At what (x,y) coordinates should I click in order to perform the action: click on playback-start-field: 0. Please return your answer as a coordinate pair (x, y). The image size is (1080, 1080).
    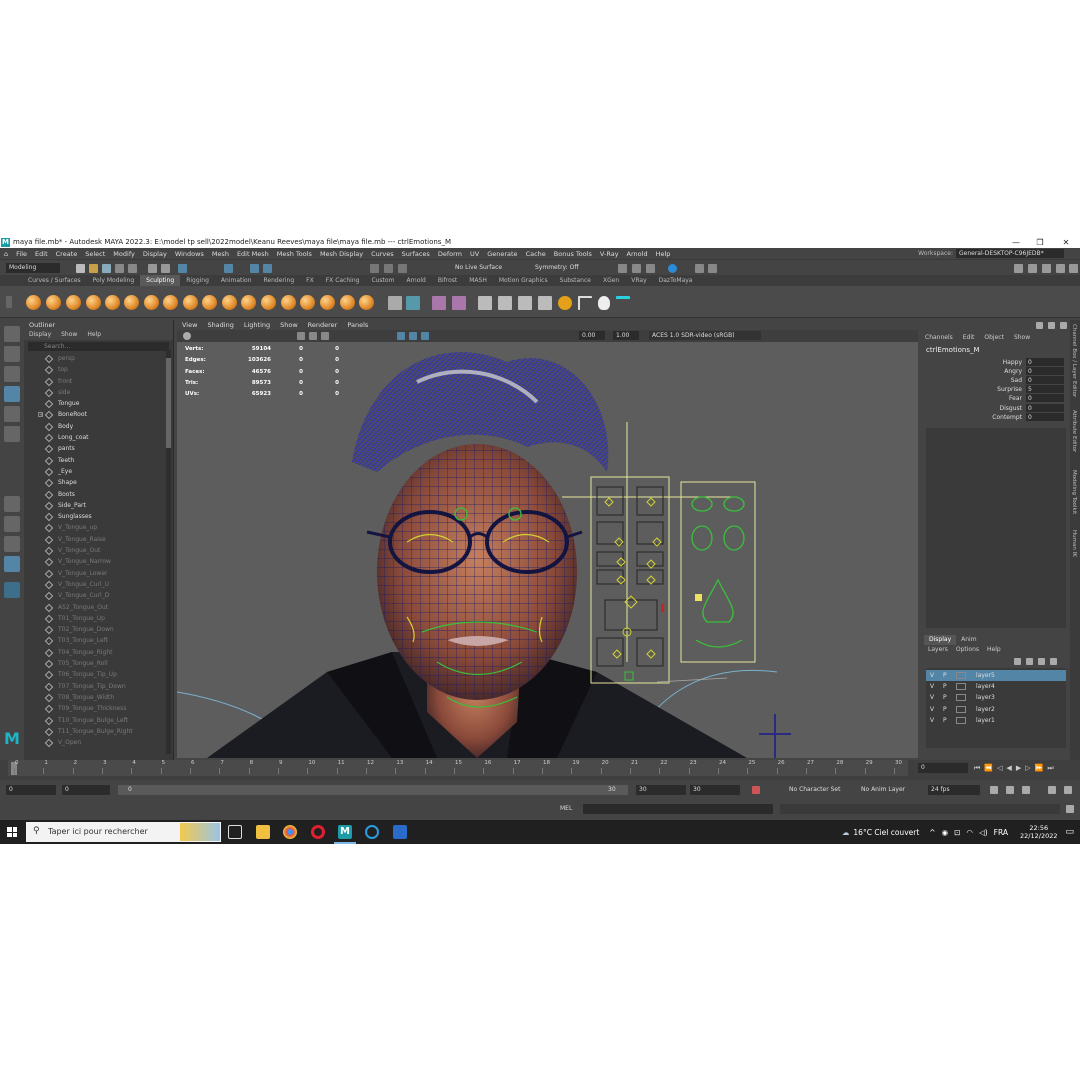
    Looking at the image, I should click on (86, 790).